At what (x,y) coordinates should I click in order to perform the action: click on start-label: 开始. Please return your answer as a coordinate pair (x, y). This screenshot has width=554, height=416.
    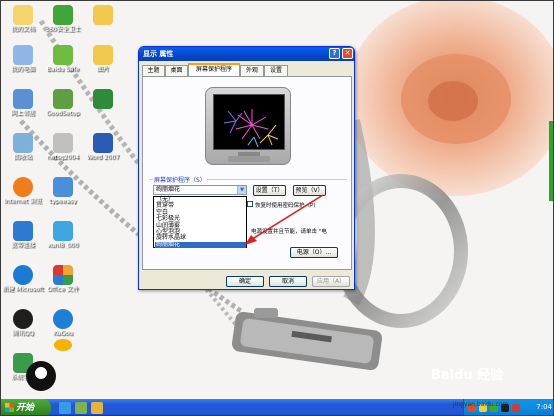
    Looking at the image, I should click on (25, 408).